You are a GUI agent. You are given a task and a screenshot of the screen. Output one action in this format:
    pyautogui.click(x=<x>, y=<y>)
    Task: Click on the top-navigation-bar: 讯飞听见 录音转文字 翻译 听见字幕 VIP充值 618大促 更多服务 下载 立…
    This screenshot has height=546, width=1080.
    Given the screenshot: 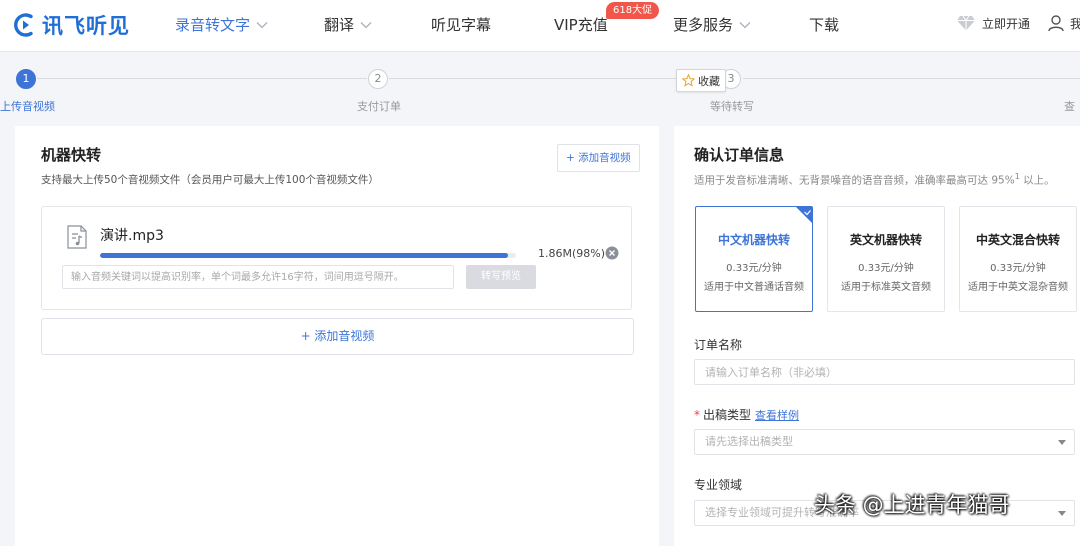 What is the action you would take?
    pyautogui.click(x=540, y=26)
    